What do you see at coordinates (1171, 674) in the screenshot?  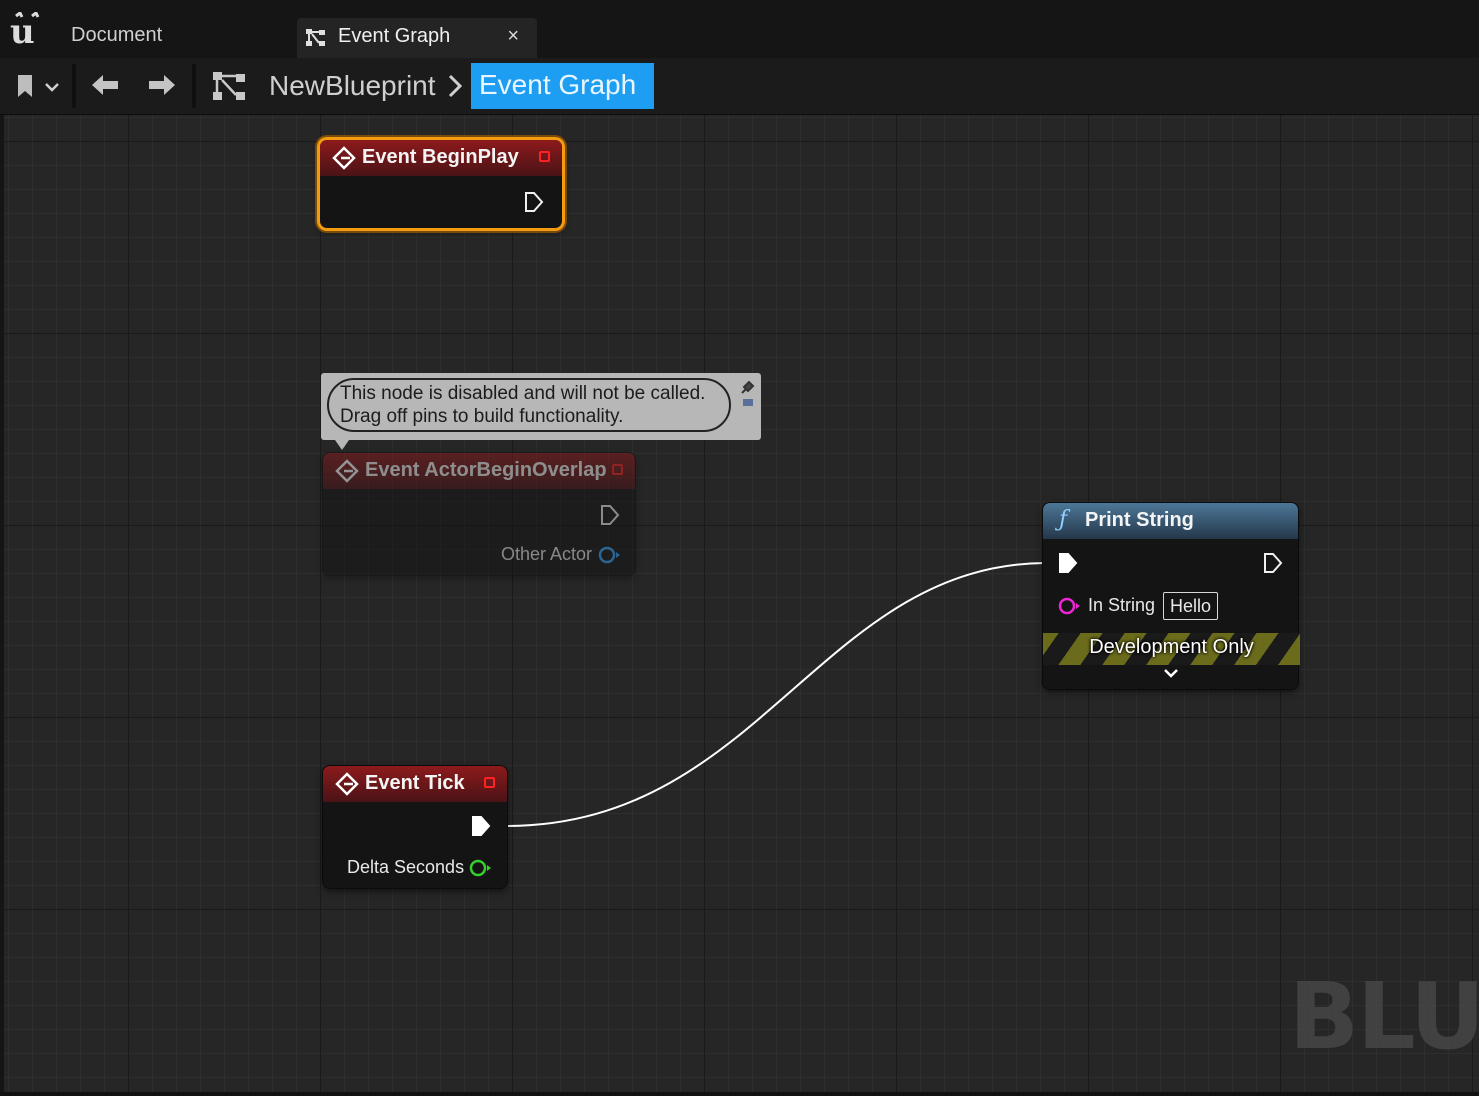 I see `chevron-down-icon` at bounding box center [1171, 674].